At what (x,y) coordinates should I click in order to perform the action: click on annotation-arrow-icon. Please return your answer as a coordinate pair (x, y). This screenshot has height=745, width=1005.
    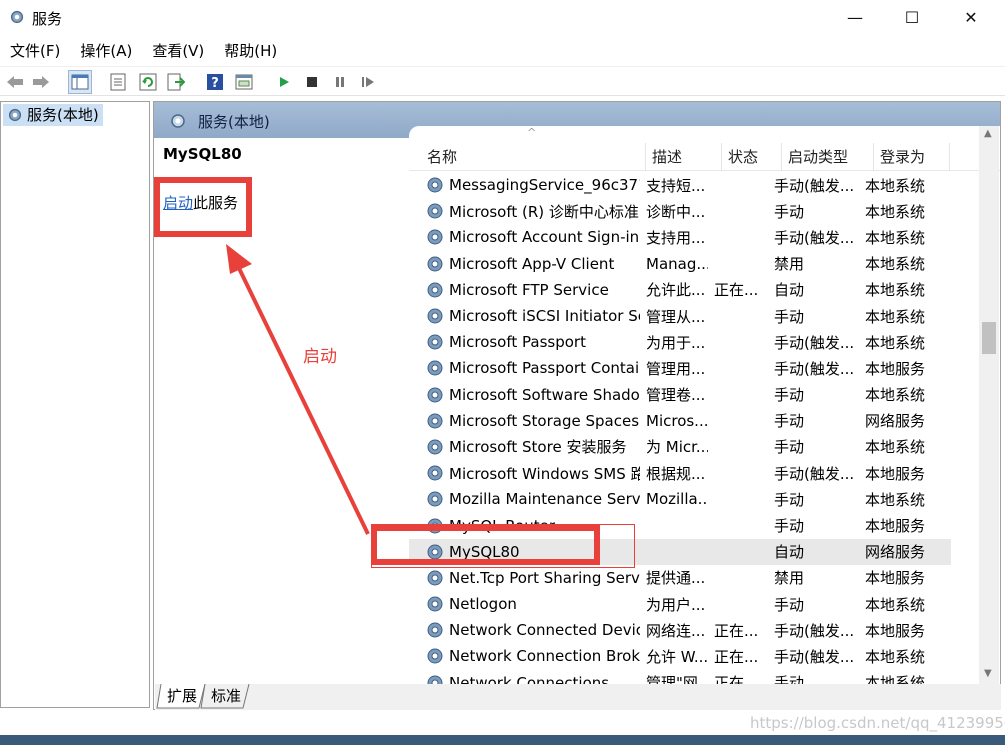
    Looking at the image, I should click on (298, 389).